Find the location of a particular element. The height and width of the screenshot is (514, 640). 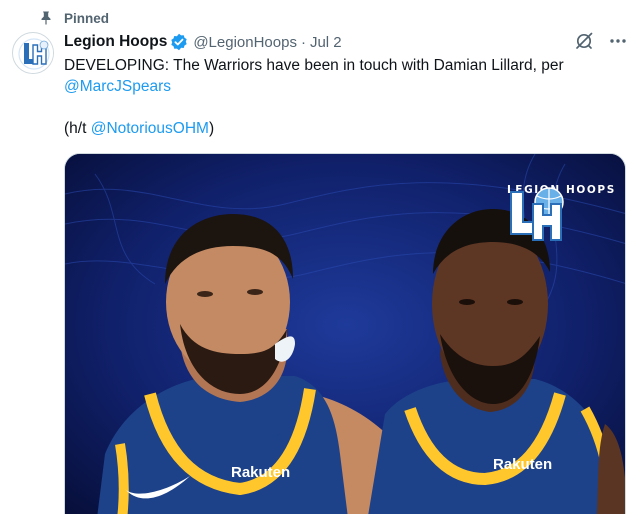

pinned-label: Pinned is located at coordinates (87, 18).